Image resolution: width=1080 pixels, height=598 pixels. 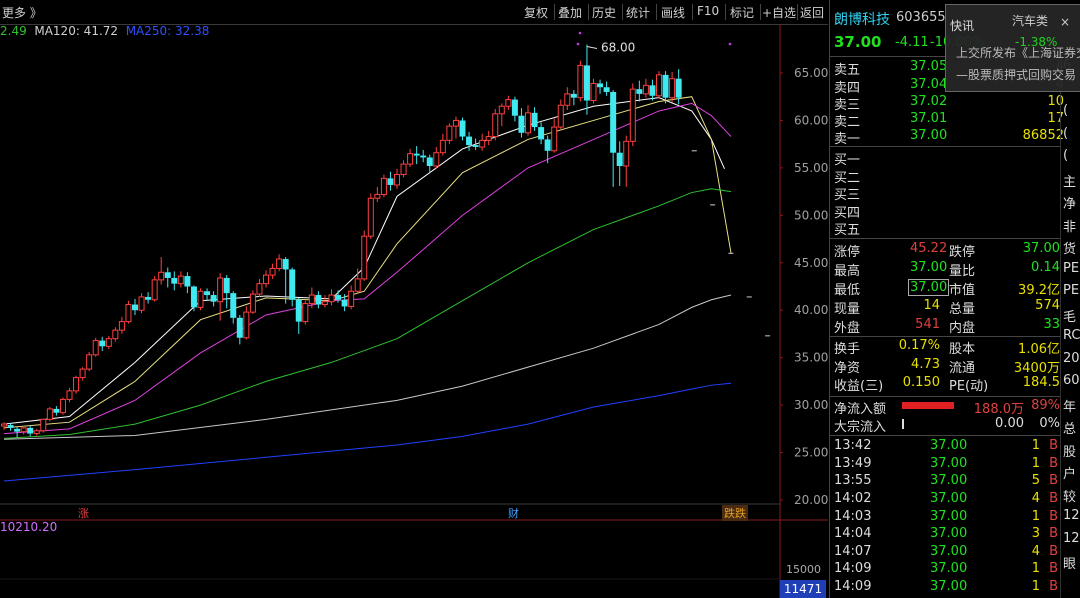 I want to click on ask-row: 卖三 37.02 10, so click(x=949, y=103).